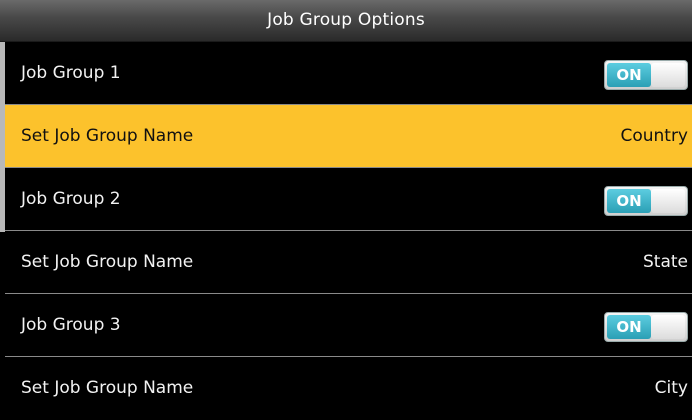  Describe the element at coordinates (654, 136) in the screenshot. I see `job-group-name-value: Country` at that location.